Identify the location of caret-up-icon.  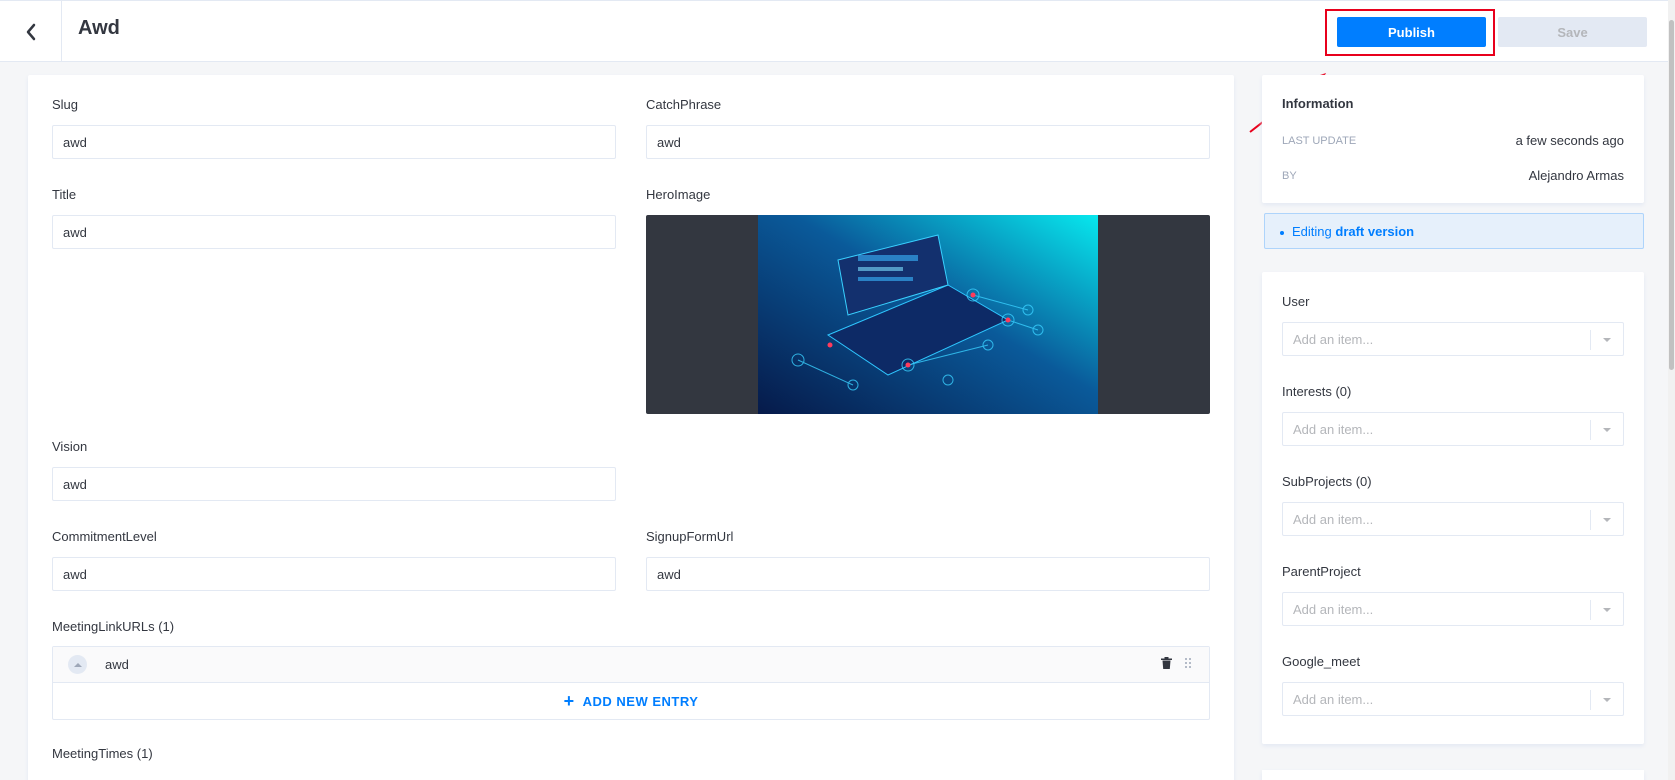
(77, 664).